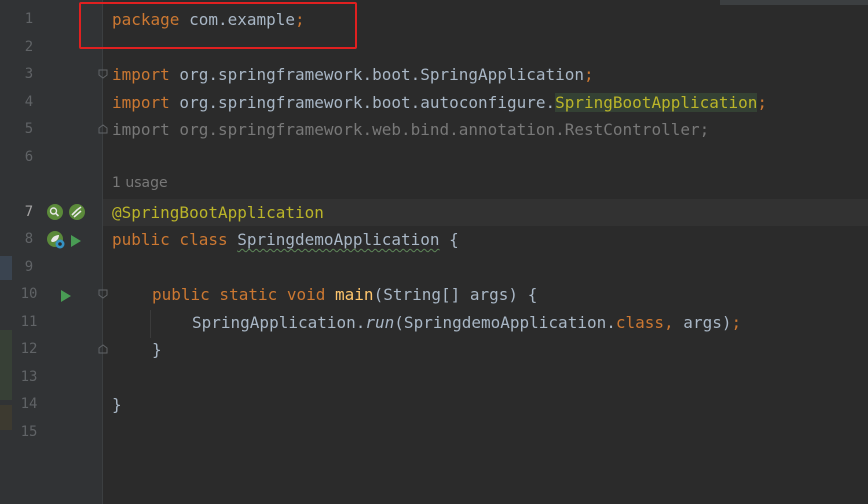 The height and width of the screenshot is (504, 868). Describe the element at coordinates (77, 214) in the screenshot. I see `spring-bean-icon` at that location.